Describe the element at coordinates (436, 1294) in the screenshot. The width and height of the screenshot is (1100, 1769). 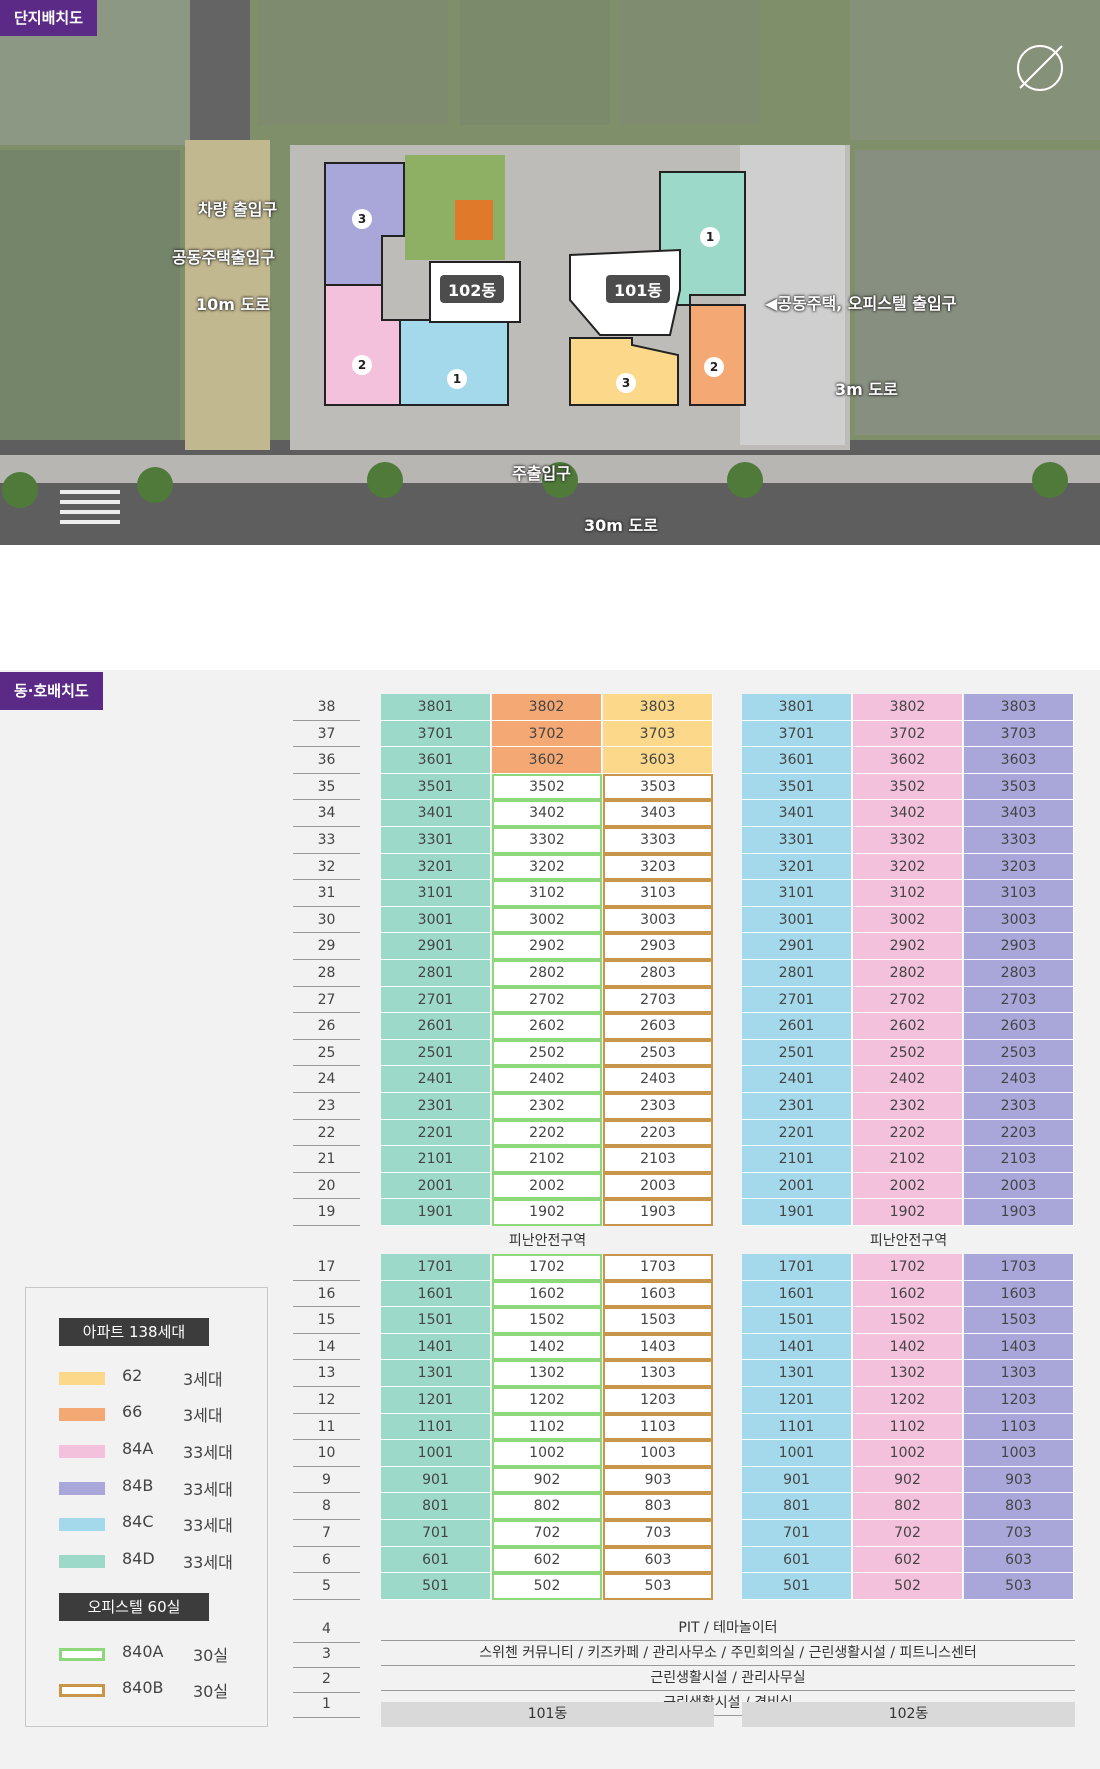
I see `unit-101-1601: 1601` at that location.